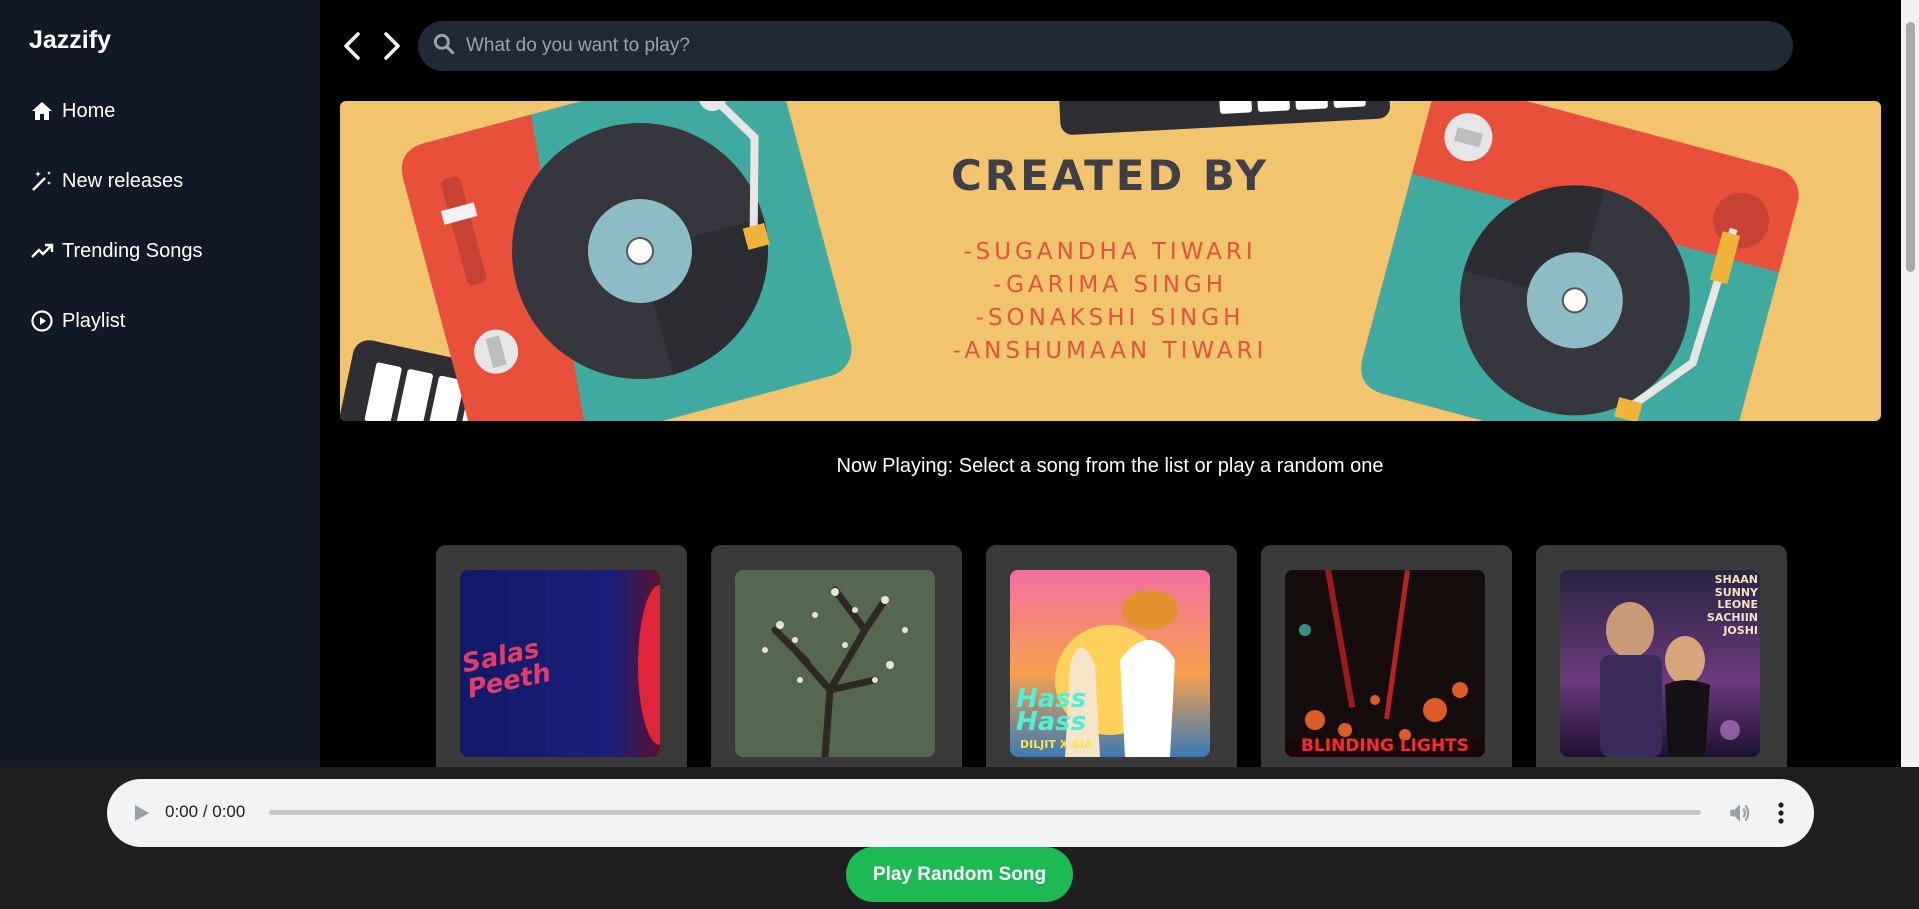 The height and width of the screenshot is (909, 1919). What do you see at coordinates (42, 251) in the screenshot?
I see `trending-up-icon` at bounding box center [42, 251].